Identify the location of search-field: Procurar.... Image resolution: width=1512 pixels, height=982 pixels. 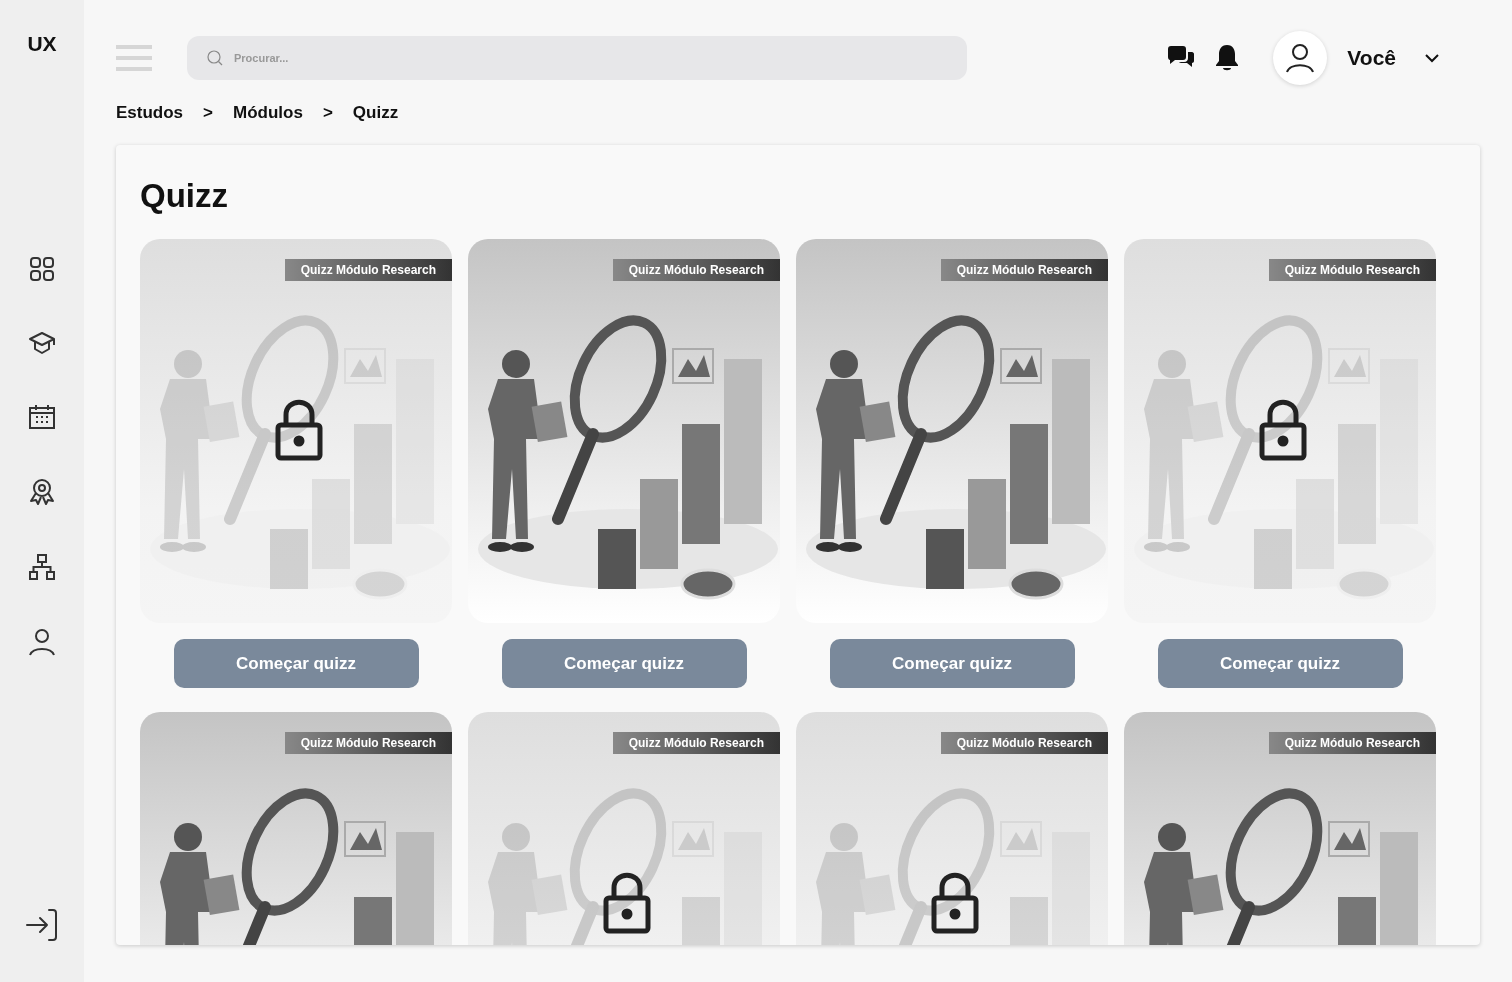
(577, 57).